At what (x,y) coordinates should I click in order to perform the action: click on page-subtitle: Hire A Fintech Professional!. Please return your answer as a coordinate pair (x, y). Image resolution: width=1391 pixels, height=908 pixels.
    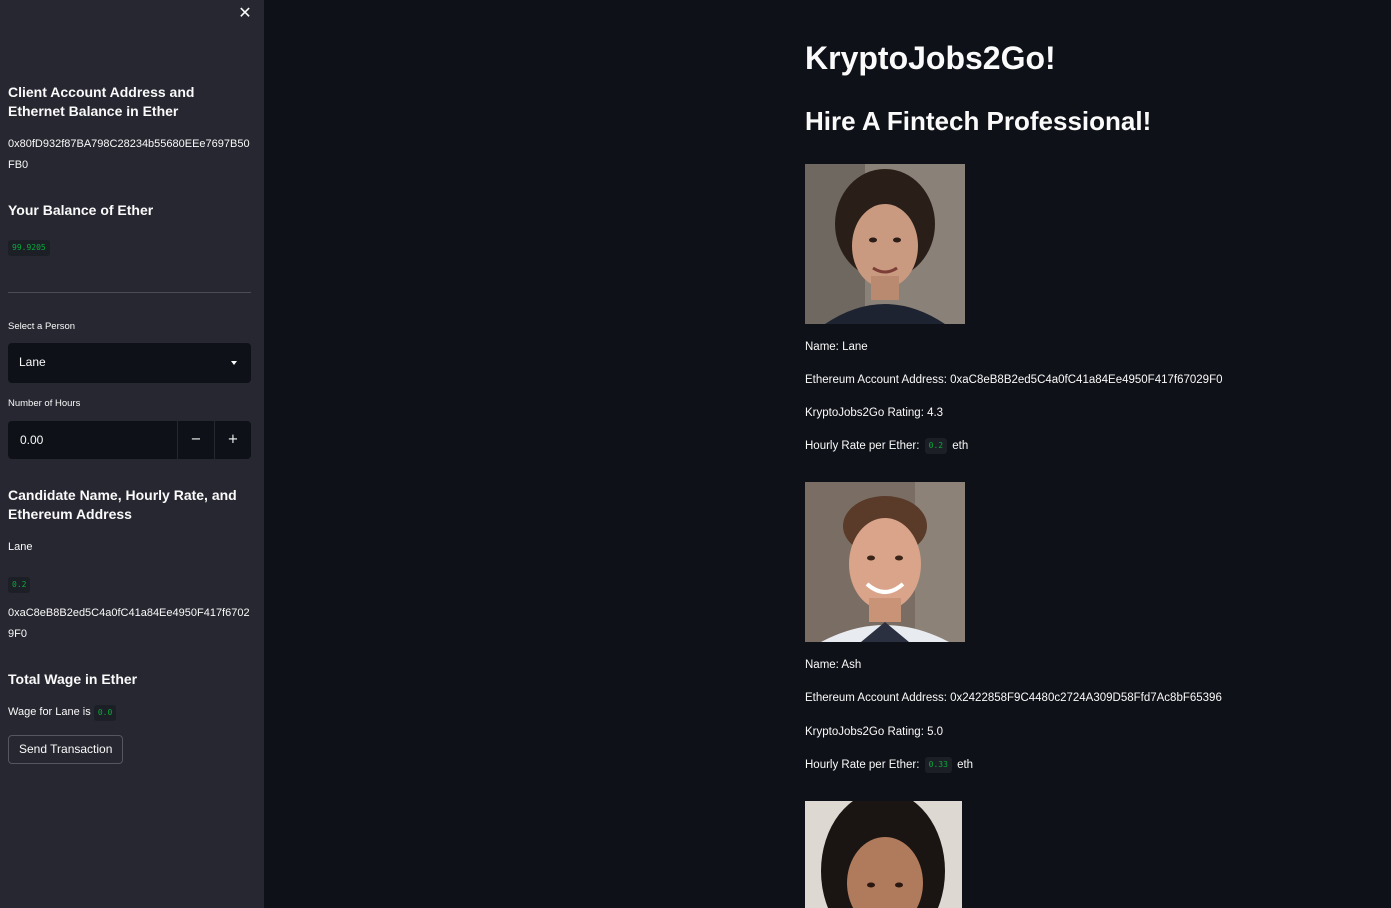
    Looking at the image, I should click on (978, 121).